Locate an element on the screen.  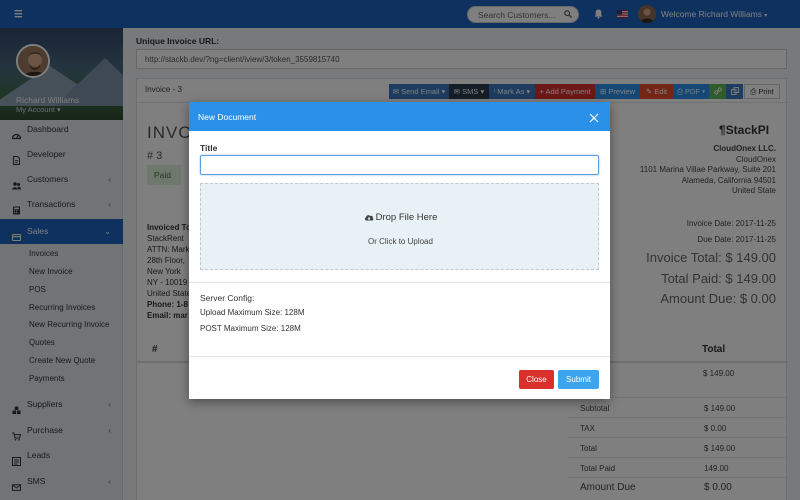
post-max-size: POST Maximum Size: 128M is located at coordinates (250, 328).